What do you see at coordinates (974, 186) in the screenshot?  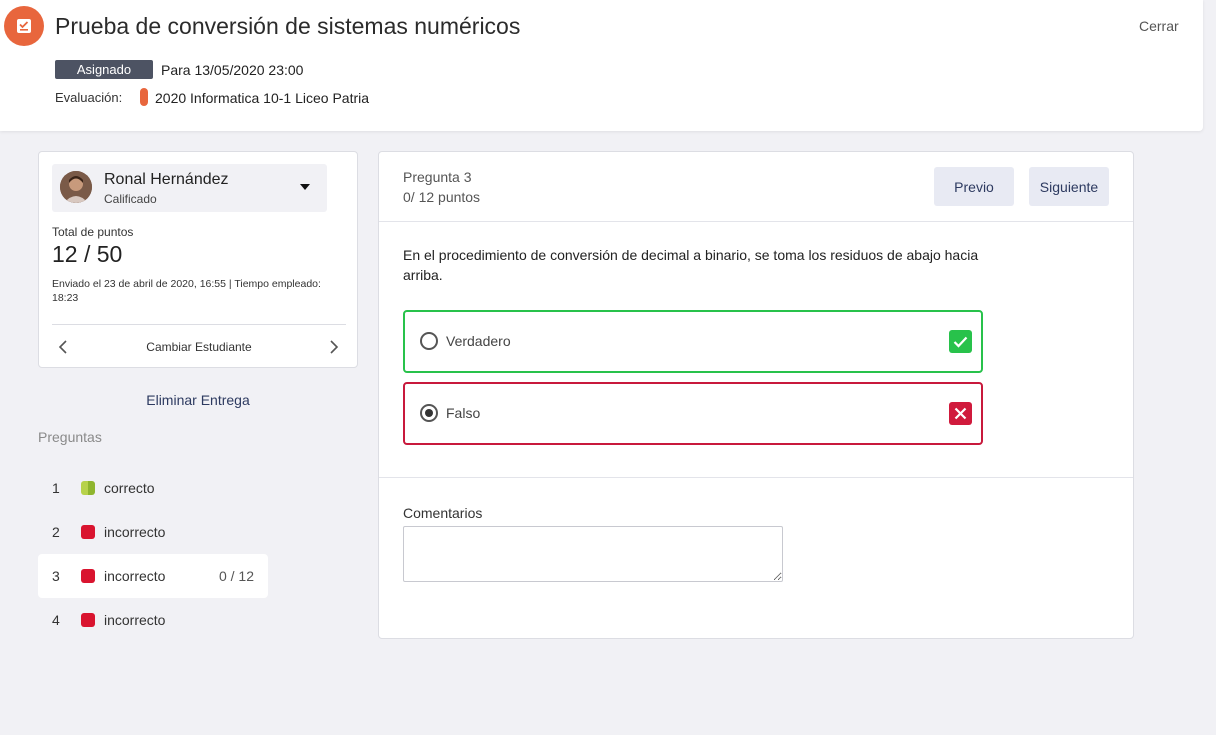 I see `previous-button: Previo` at bounding box center [974, 186].